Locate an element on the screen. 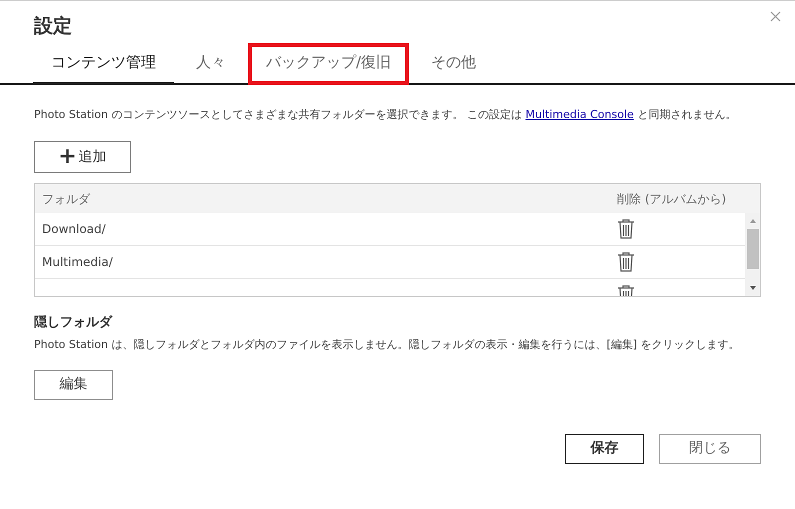 The image size is (795, 509). tab: バックアップ/復旧 is located at coordinates (329, 64).